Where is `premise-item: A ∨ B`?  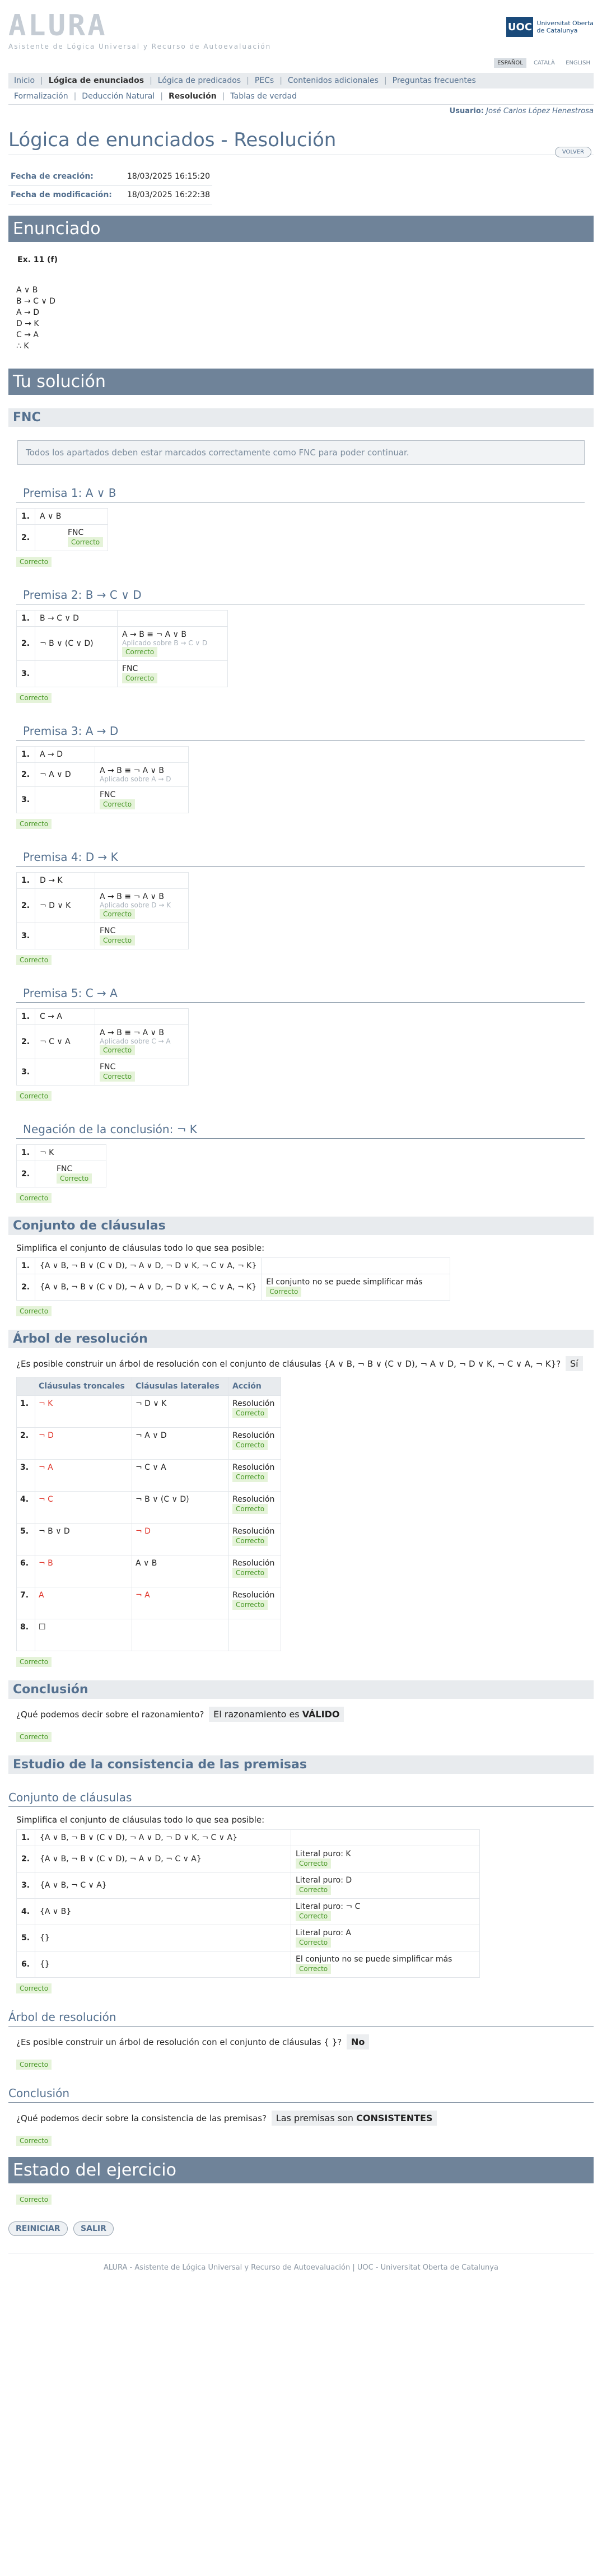 premise-item: A ∨ B is located at coordinates (27, 290).